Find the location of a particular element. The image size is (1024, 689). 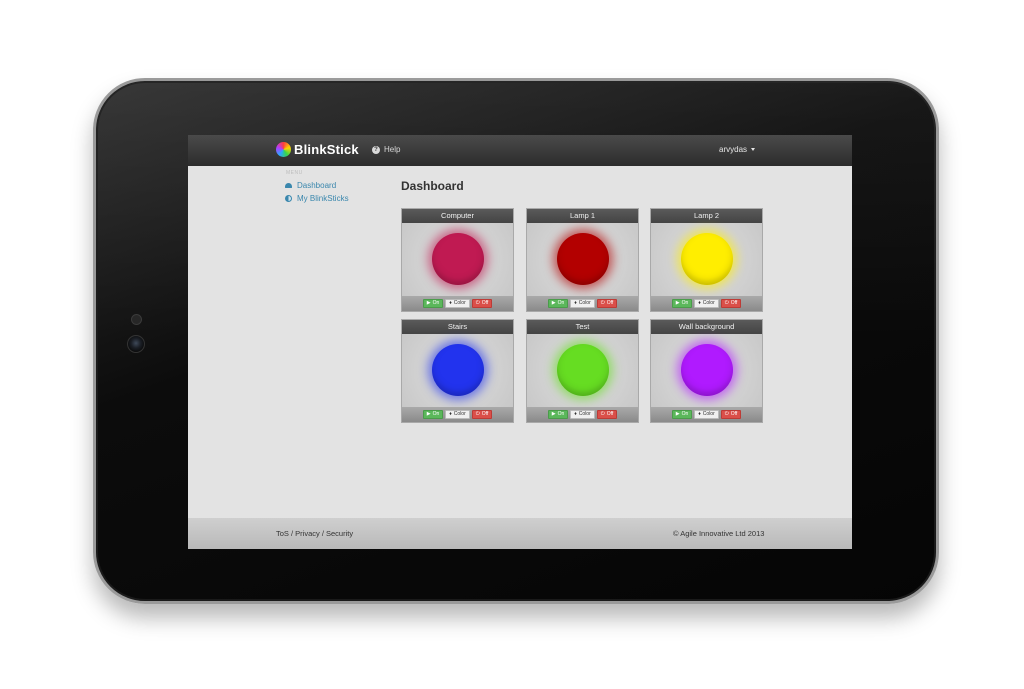

sidebar-item-my-blinksticks: My BlinkSticks is located at coordinates (317, 198).